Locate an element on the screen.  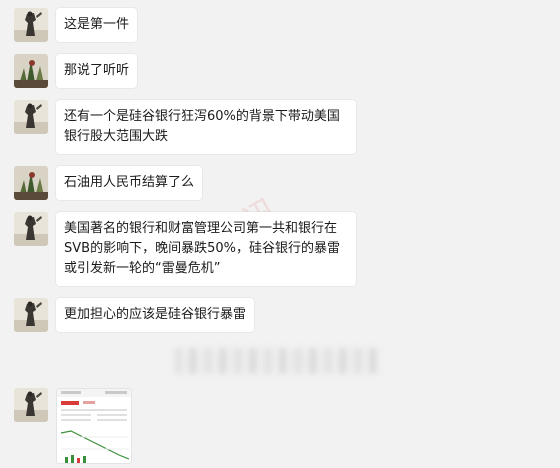
message-row: 石油用人民币结算了么 is located at coordinates (108, 183).